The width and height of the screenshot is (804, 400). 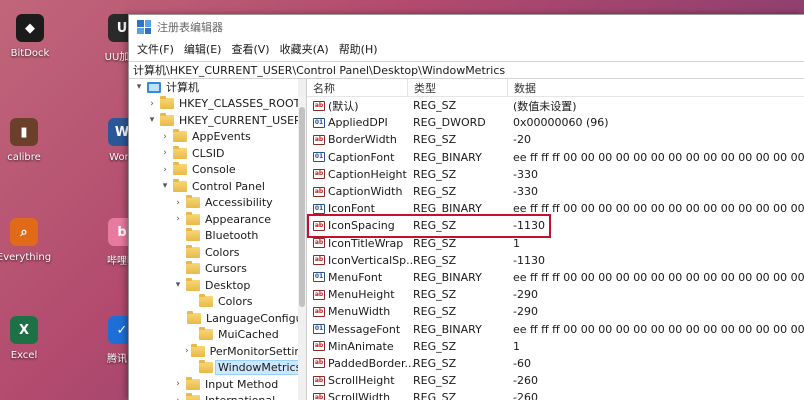 I want to click on tree-node: Cursors, so click(x=217, y=269).